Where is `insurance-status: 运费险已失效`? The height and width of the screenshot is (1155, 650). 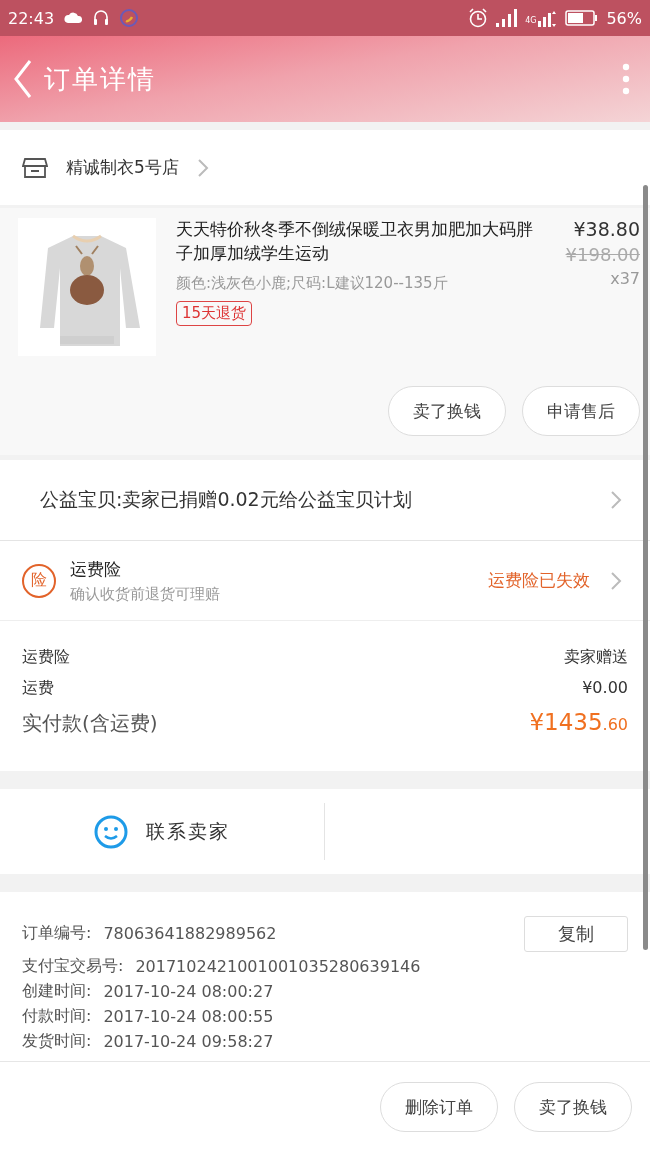 insurance-status: 运费险已失效 is located at coordinates (539, 580).